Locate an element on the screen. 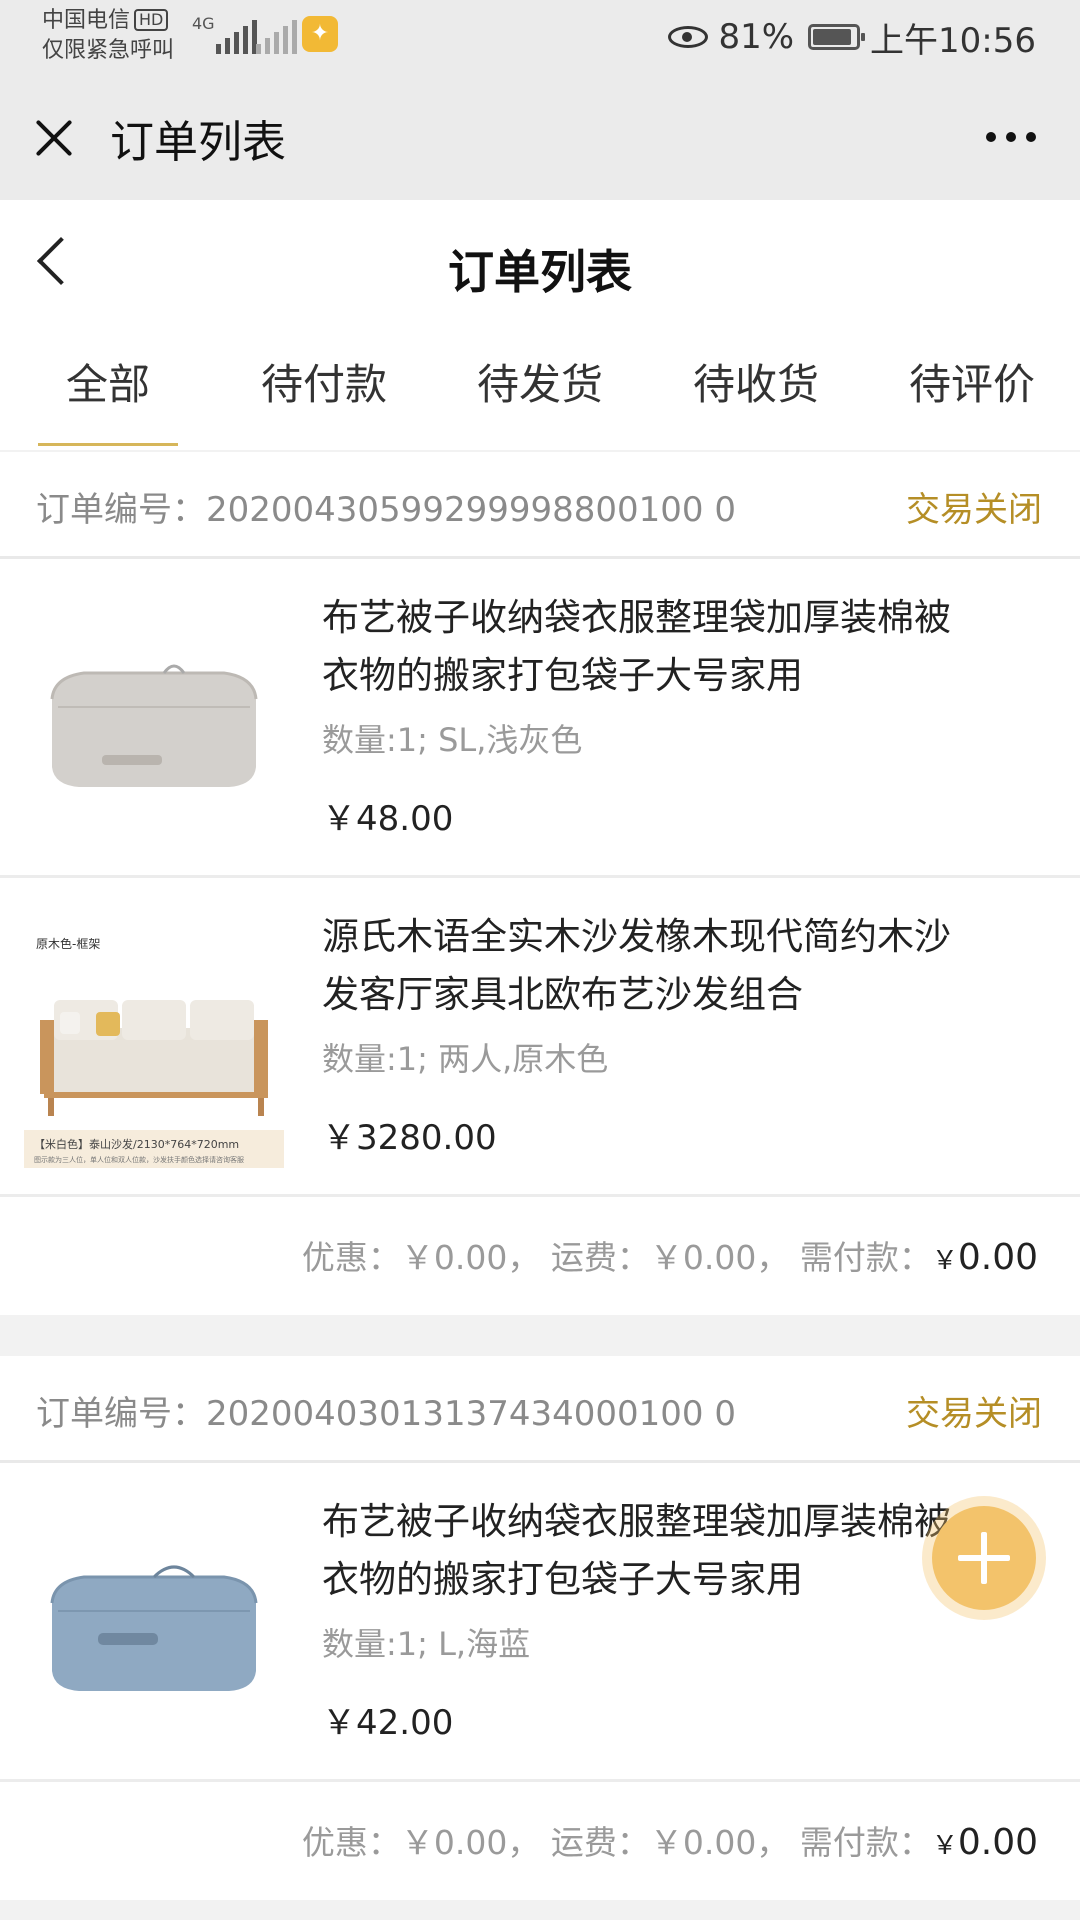 The image size is (1080, 1920). order-header: 订单编号：20200403013137434000100 0 交易关闭 is located at coordinates (540, 1409).